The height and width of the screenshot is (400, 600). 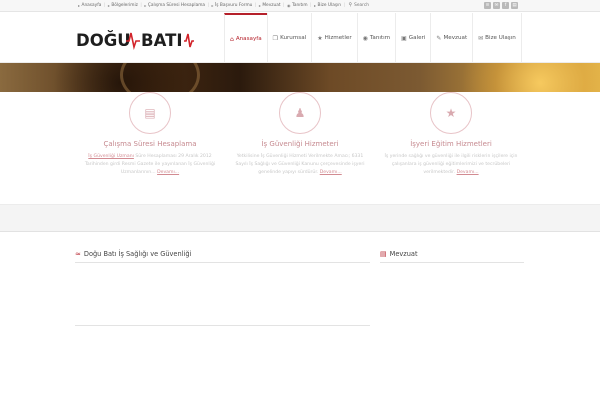 What do you see at coordinates (123, 5) in the screenshot?
I see `top-link-bolgelerimiz: ▸ Bölgelerimiz` at bounding box center [123, 5].